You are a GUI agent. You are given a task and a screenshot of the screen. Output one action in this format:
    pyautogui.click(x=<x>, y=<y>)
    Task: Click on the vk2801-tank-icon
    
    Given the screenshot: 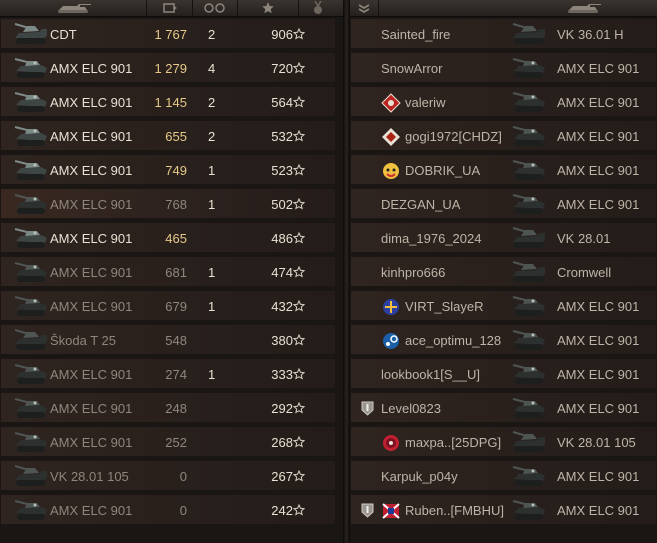 What is the action you would take?
    pyautogui.click(x=528, y=237)
    